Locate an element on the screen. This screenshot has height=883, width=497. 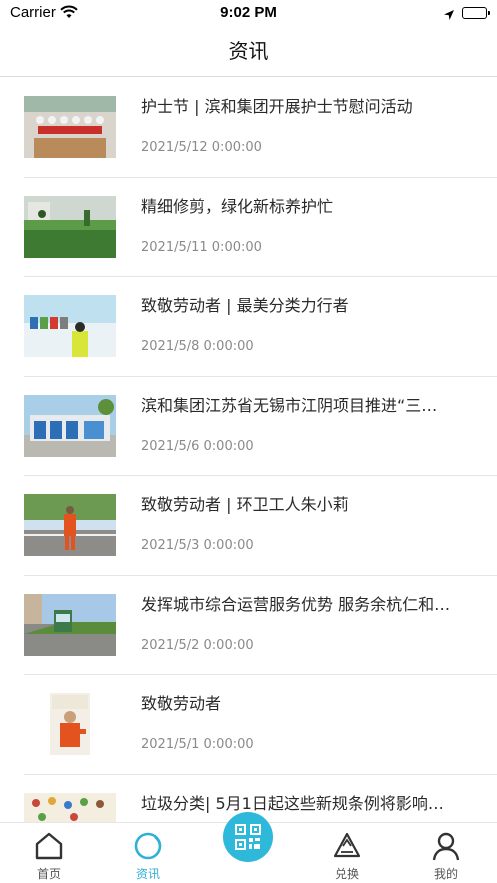
user-icon is located at coordinates (446, 846).